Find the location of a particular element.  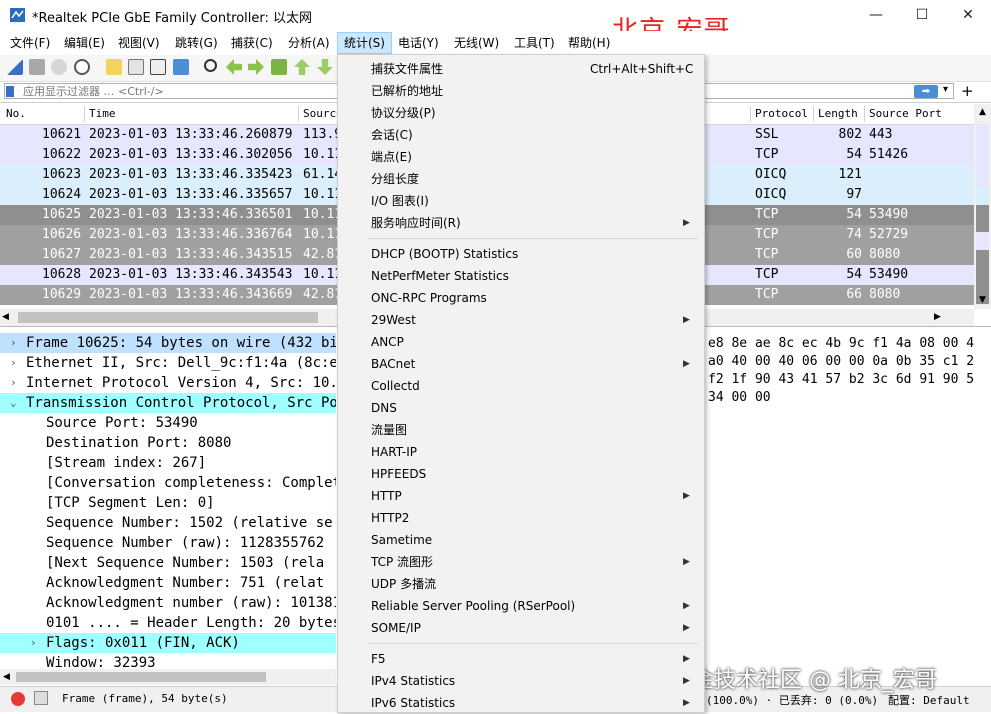

go-forward-icon is located at coordinates (256, 67).